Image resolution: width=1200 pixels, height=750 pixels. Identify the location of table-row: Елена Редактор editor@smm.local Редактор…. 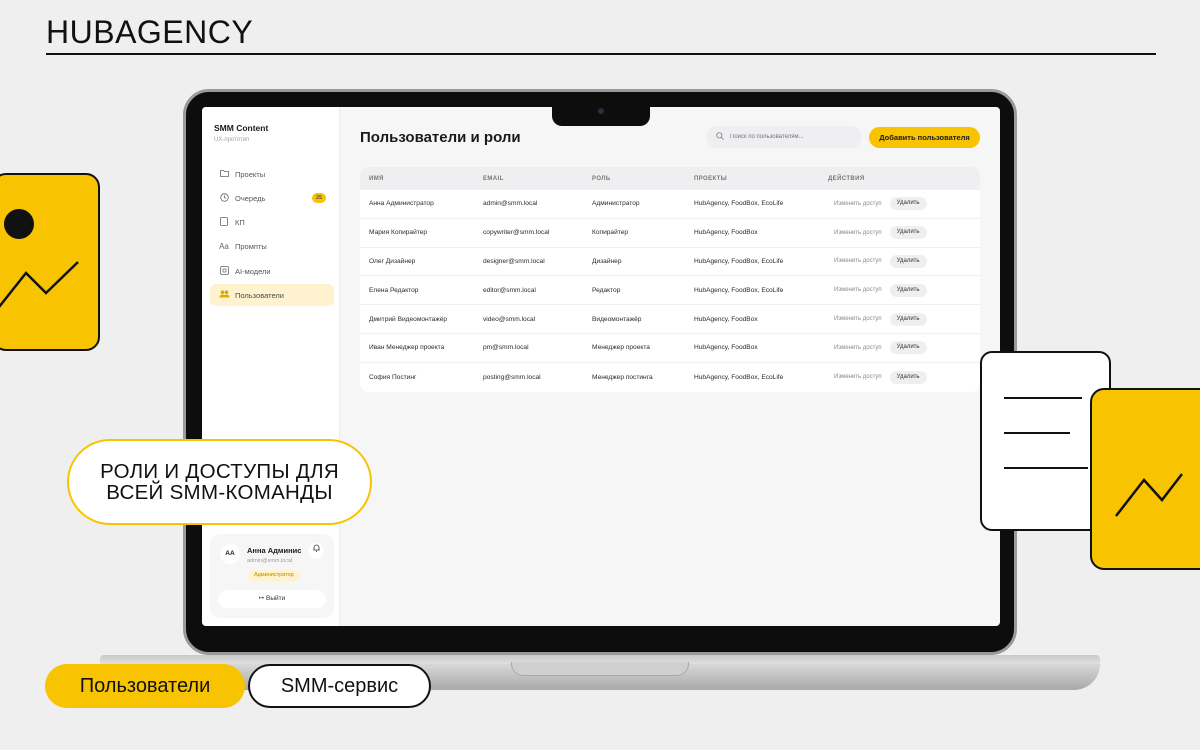
(670, 291).